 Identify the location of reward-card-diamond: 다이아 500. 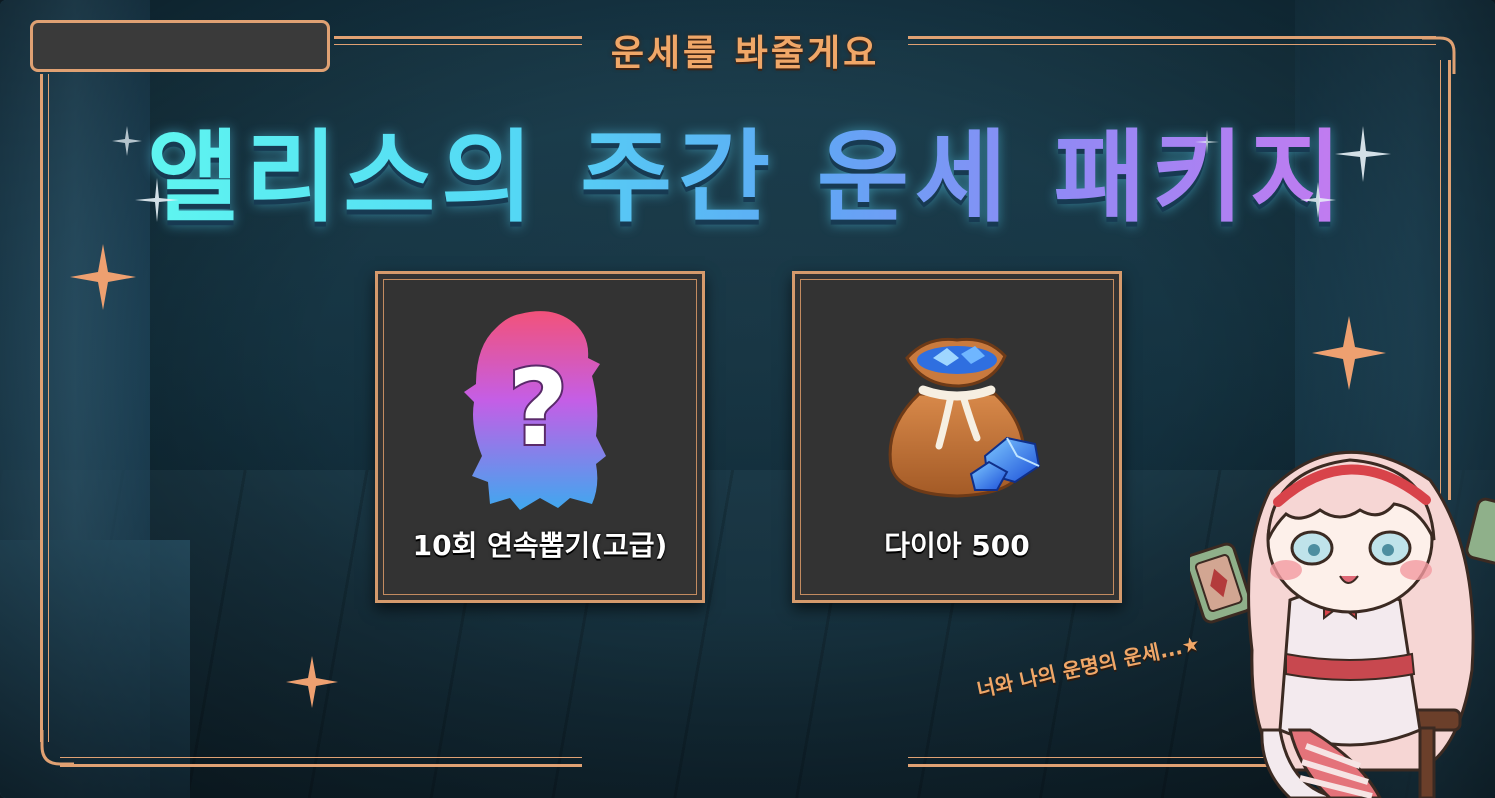
(957, 437).